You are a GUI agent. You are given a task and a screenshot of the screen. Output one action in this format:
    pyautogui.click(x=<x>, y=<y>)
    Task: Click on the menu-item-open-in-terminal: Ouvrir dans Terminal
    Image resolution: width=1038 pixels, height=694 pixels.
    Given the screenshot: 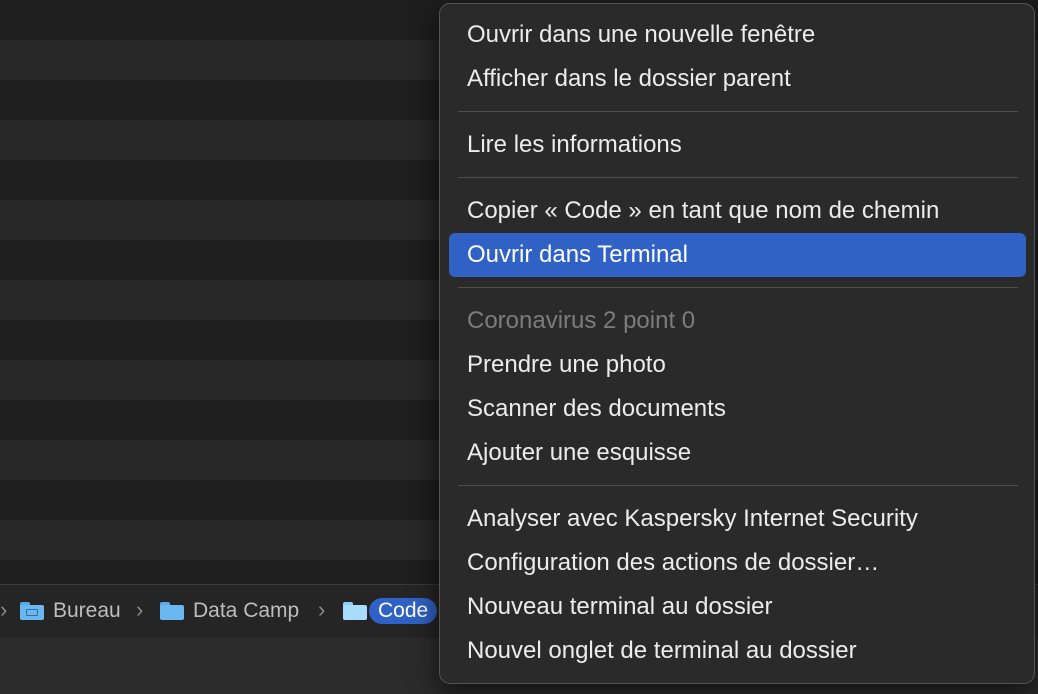 What is the action you would take?
    pyautogui.click(x=737, y=255)
    